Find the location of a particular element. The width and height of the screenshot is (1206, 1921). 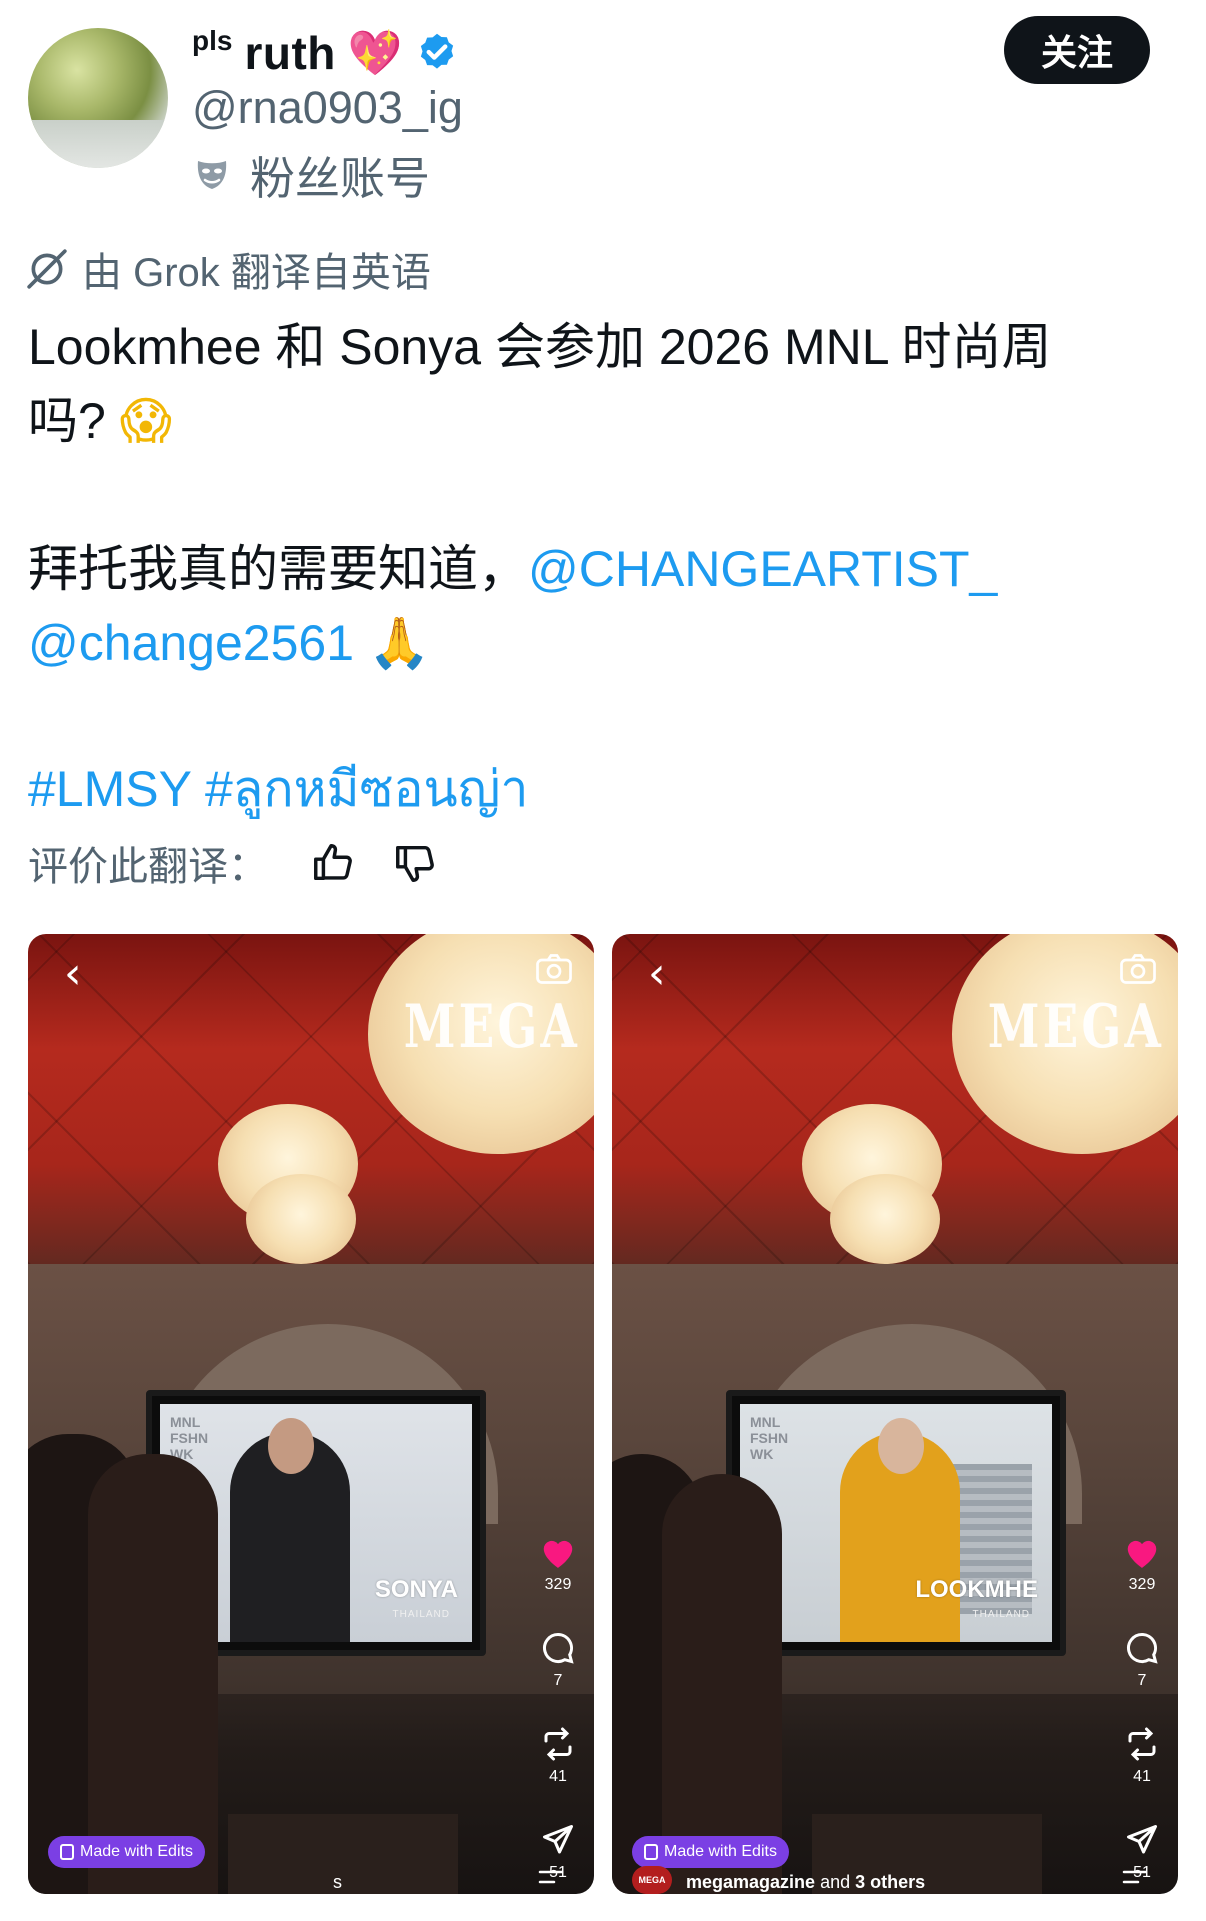

sparkling-heart-emoji: 💖 is located at coordinates (375, 53).